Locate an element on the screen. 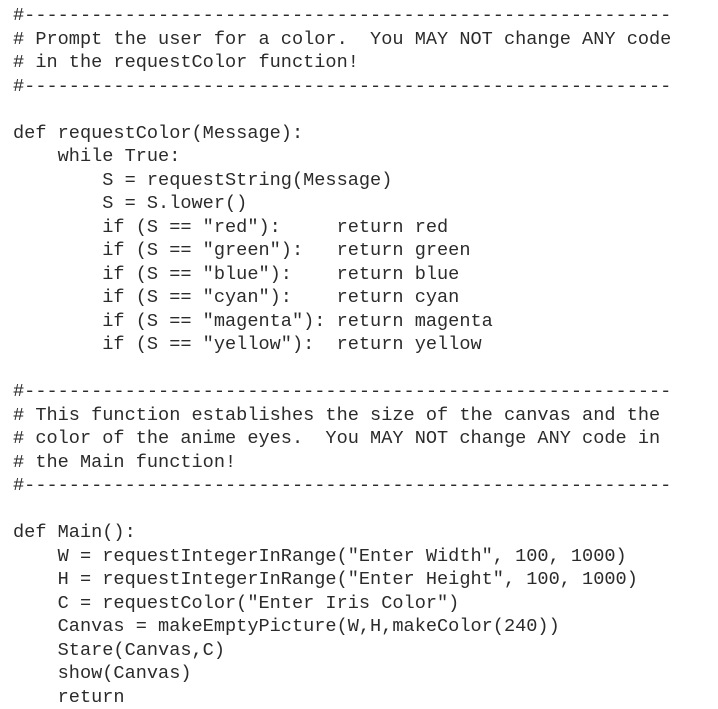  code-line: if (S == "magenta"): return magenta is located at coordinates (365, 322).